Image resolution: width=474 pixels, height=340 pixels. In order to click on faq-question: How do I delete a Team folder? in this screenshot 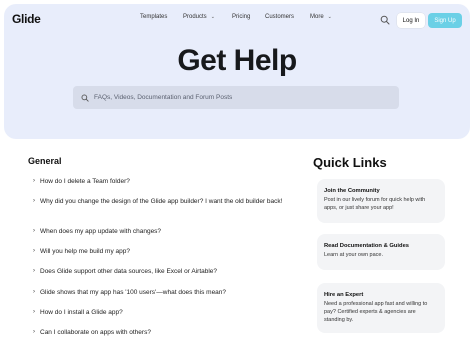, I will do `click(85, 181)`.